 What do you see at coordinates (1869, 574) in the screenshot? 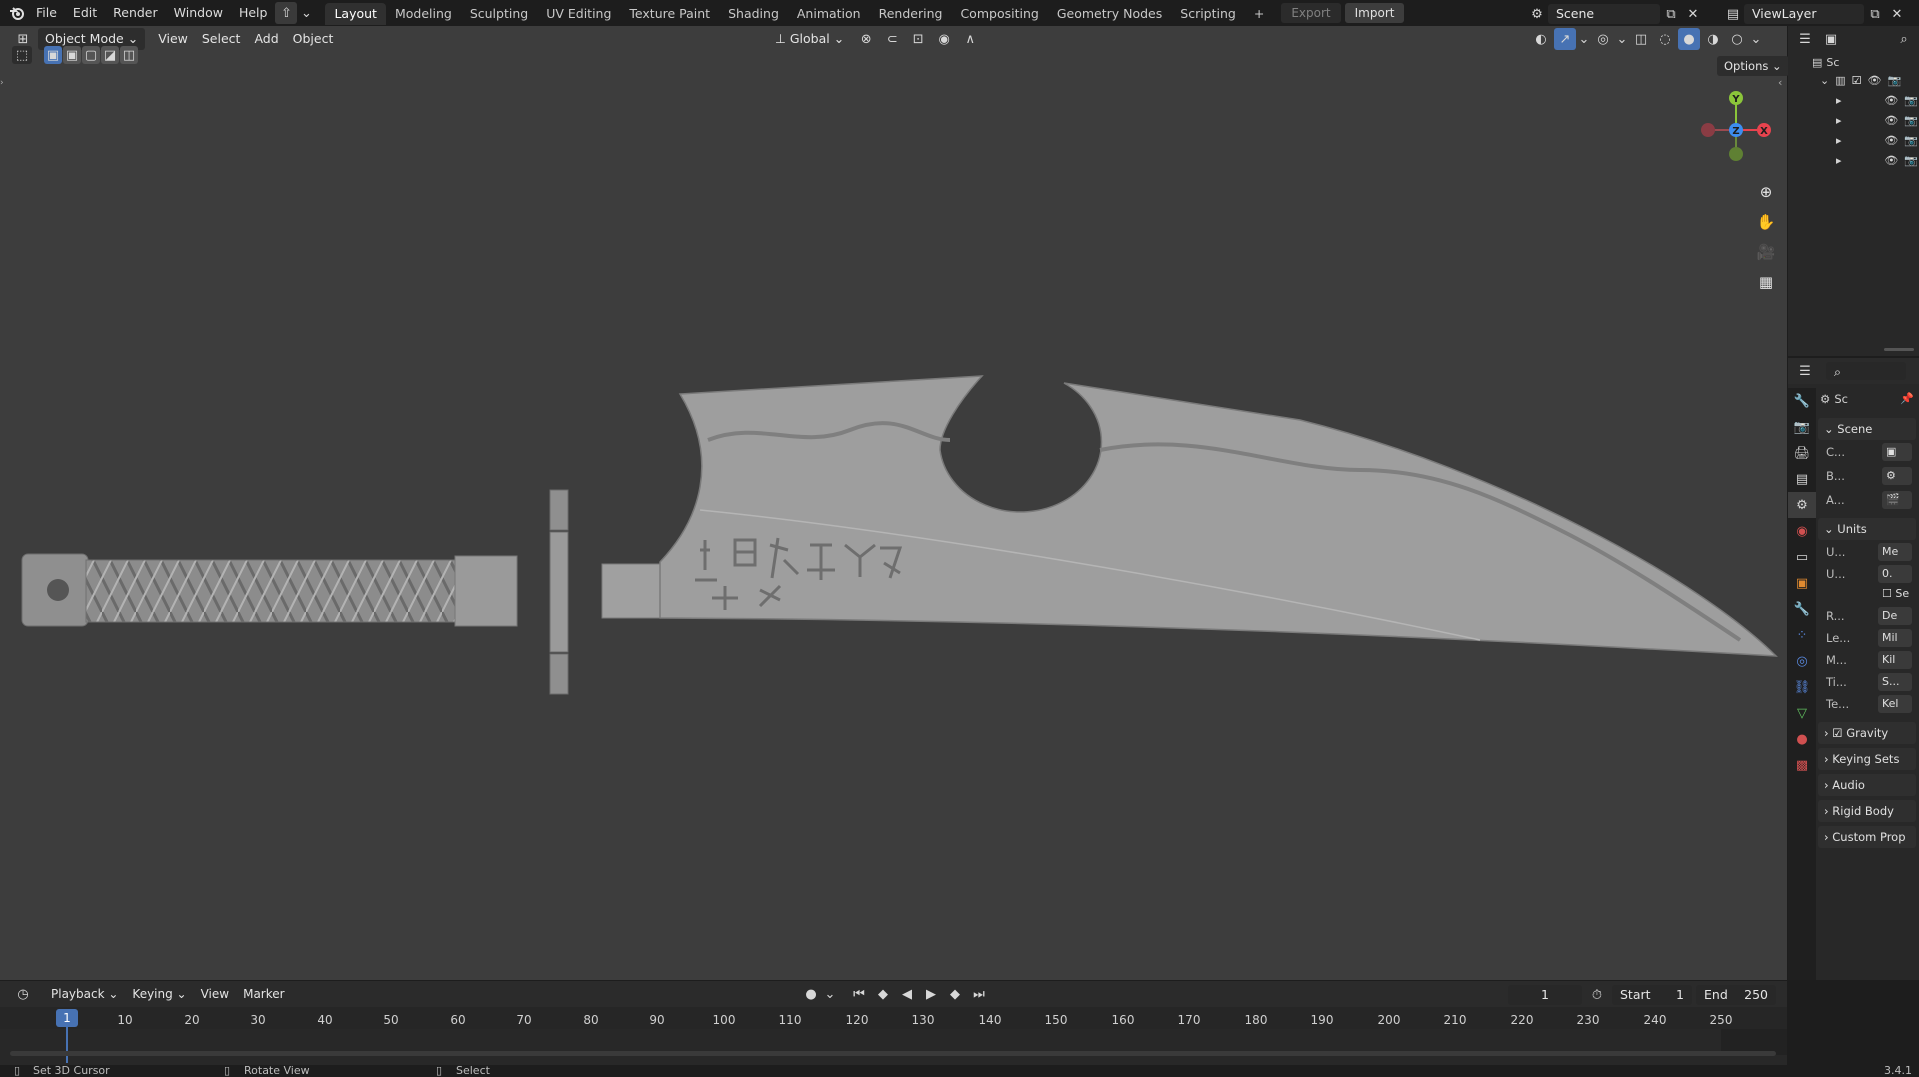
I see `unit-scale-row: U... 0.` at bounding box center [1869, 574].